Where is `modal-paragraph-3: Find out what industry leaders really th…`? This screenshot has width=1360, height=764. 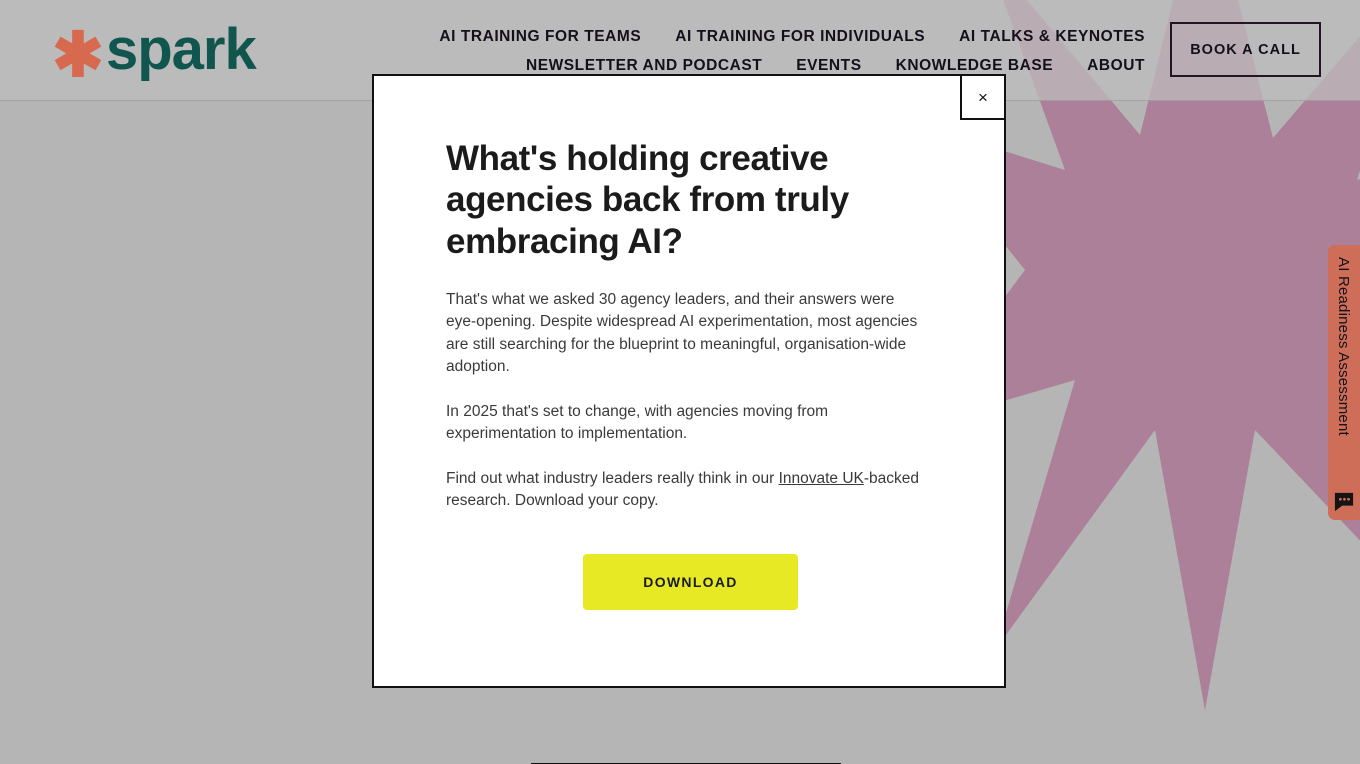
modal-paragraph-3: Find out what industry leaders really th… is located at coordinates (685, 490).